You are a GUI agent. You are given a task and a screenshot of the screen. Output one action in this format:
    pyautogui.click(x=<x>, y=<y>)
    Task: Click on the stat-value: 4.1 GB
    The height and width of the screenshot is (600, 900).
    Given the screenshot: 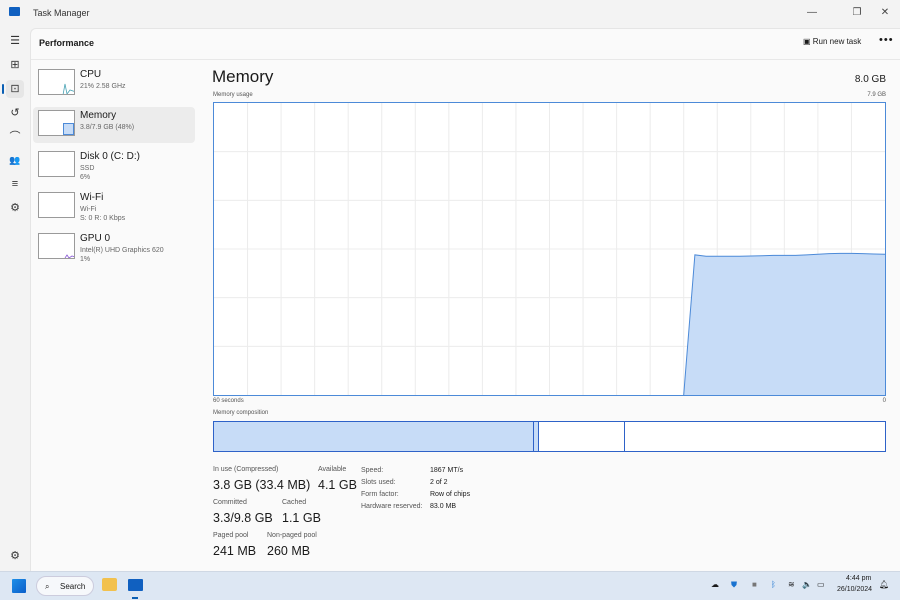 What is the action you would take?
    pyautogui.click(x=337, y=485)
    